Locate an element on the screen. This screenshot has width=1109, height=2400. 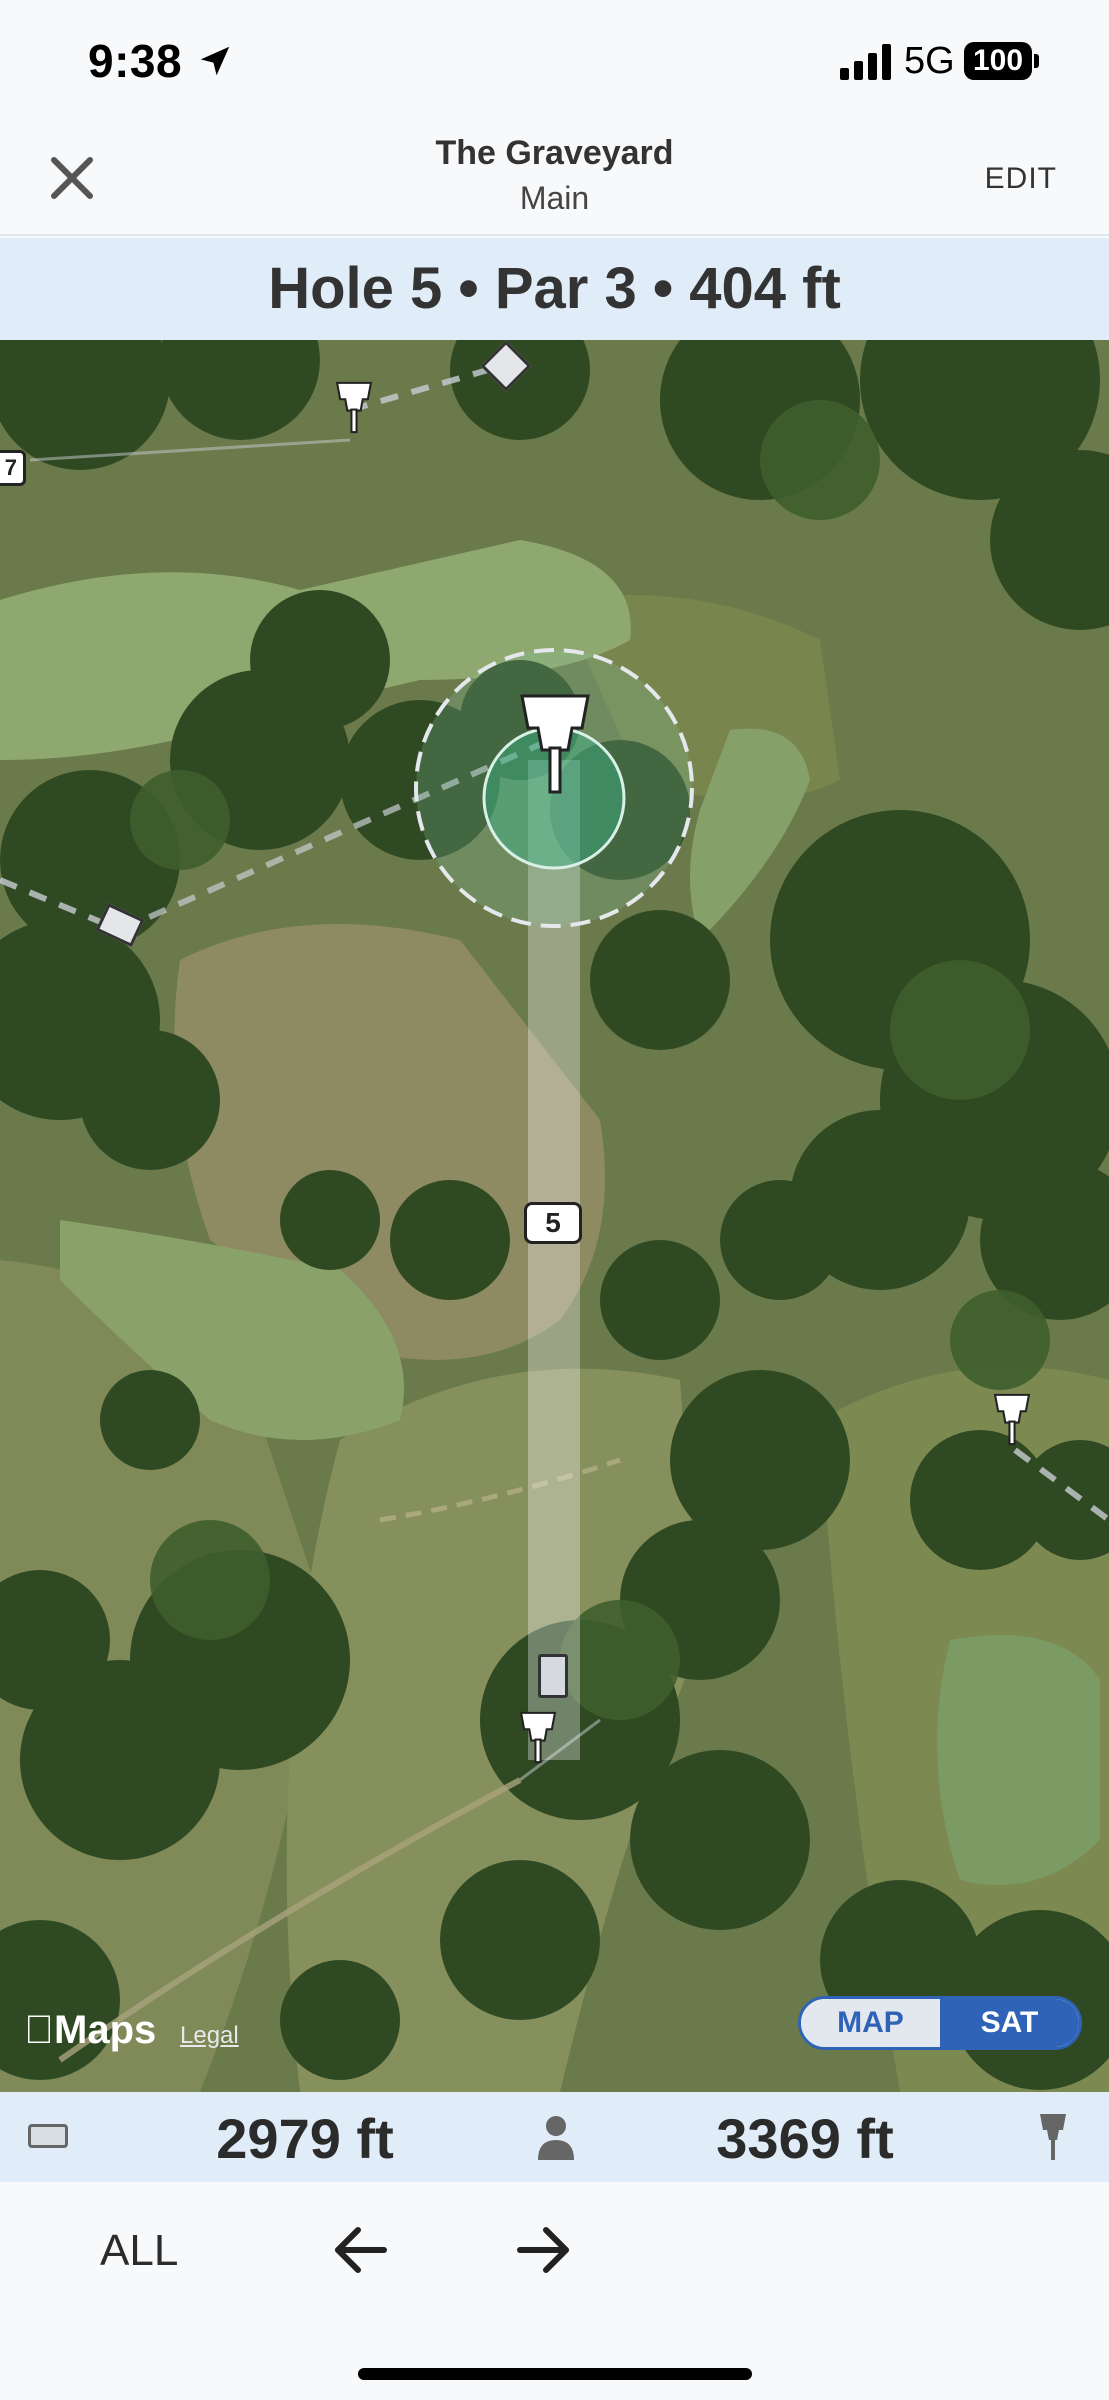
distance-from-tee: 2979 ft is located at coordinates (305, 2138).